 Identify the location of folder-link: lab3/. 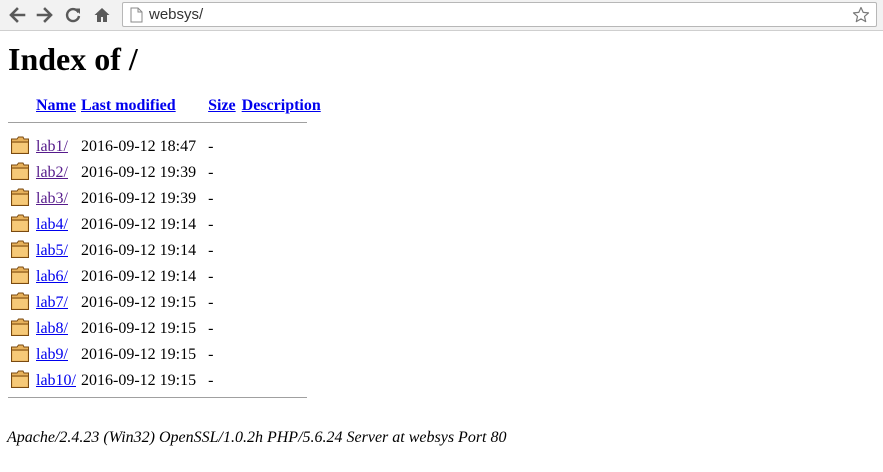
(52, 198).